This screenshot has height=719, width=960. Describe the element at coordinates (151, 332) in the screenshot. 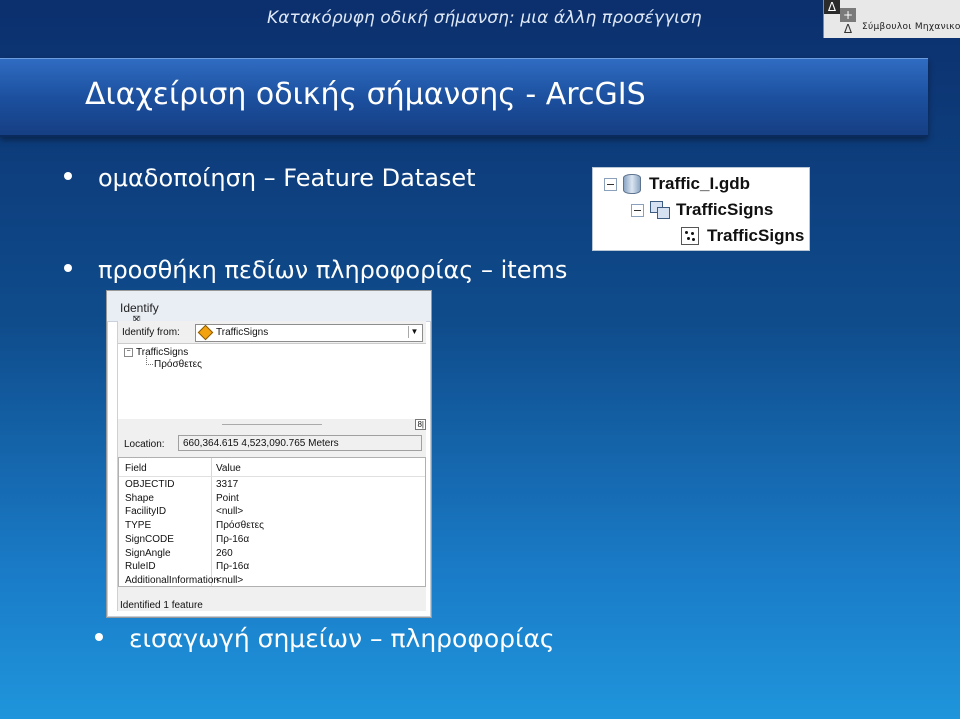

I see `identify-from-label: Identify from:` at that location.